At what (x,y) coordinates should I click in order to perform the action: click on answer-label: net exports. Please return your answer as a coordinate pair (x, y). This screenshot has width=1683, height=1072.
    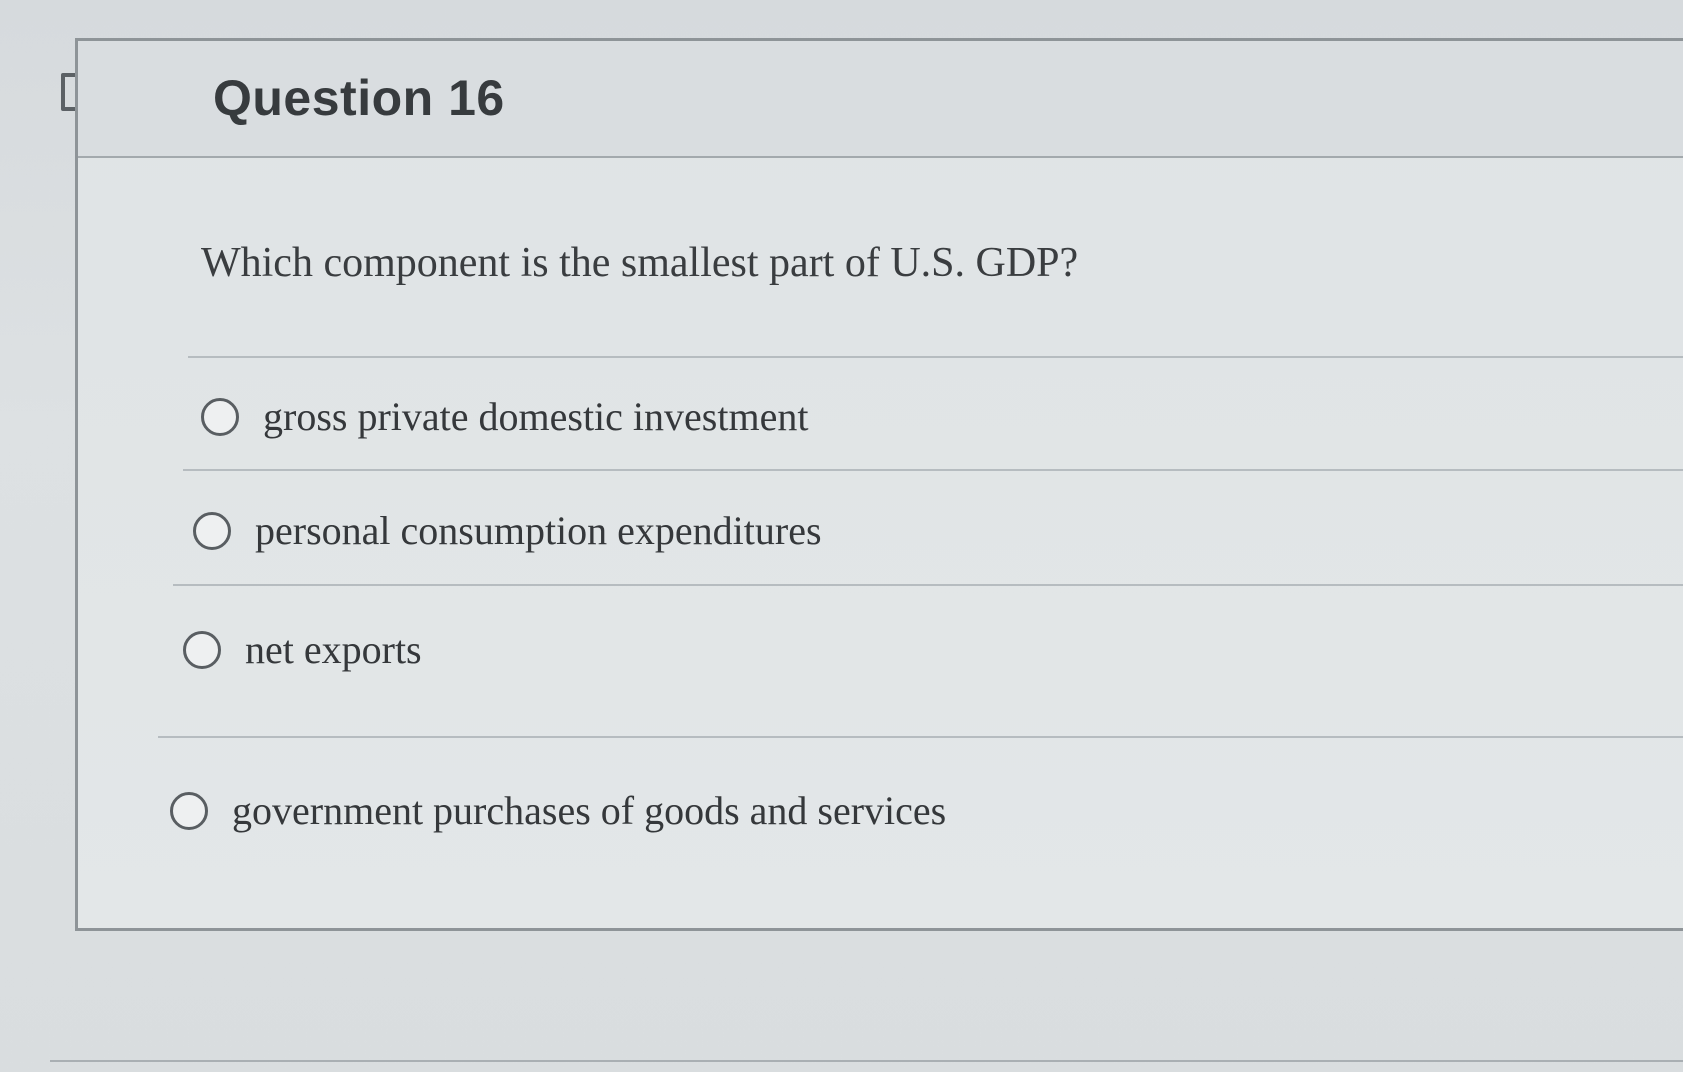
    Looking at the image, I should click on (333, 649).